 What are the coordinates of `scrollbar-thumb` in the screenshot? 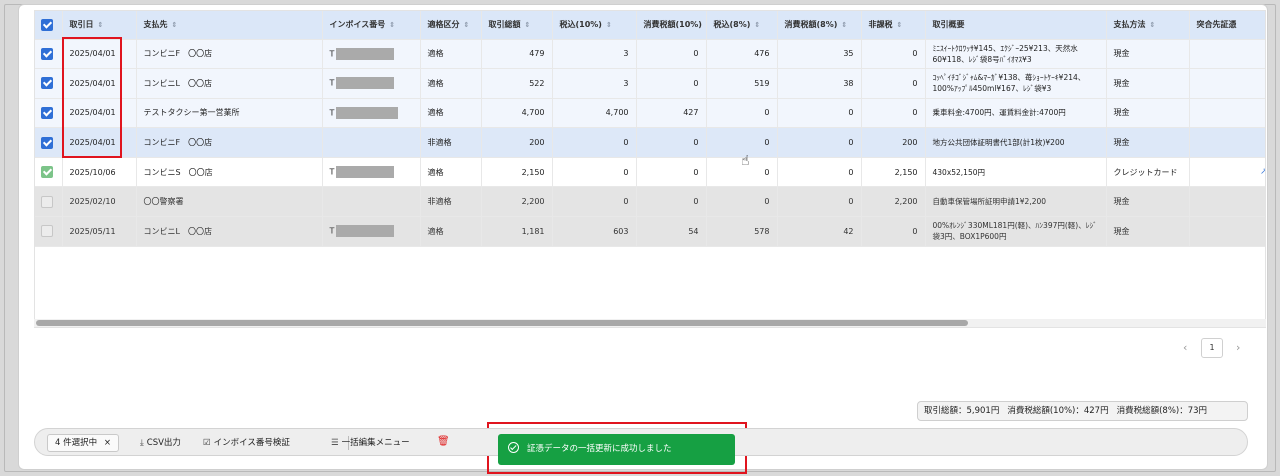 It's located at (502, 323).